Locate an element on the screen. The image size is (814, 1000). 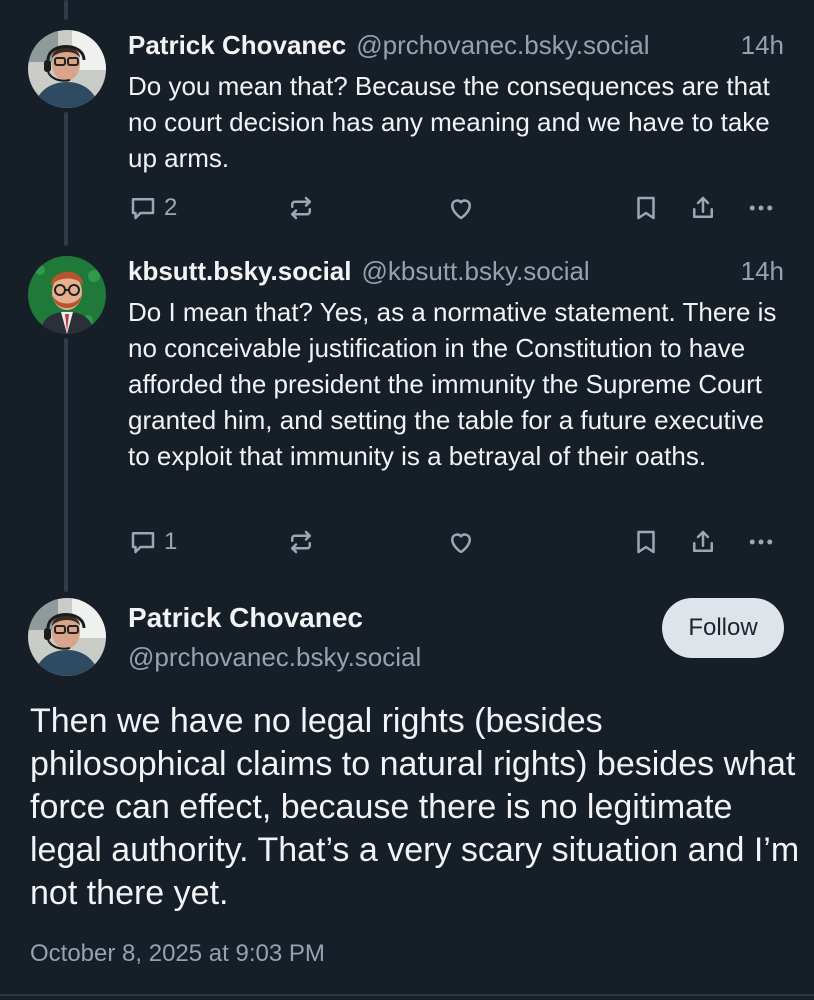
post-actions: 1 is located at coordinates (458, 542).